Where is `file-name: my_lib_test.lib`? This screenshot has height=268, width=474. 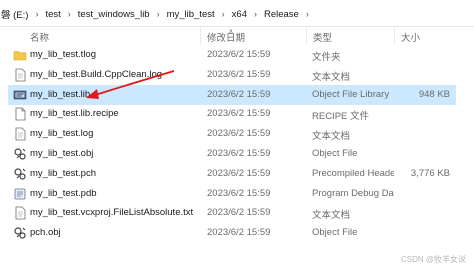 file-name: my_lib_test.lib is located at coordinates (60, 94).